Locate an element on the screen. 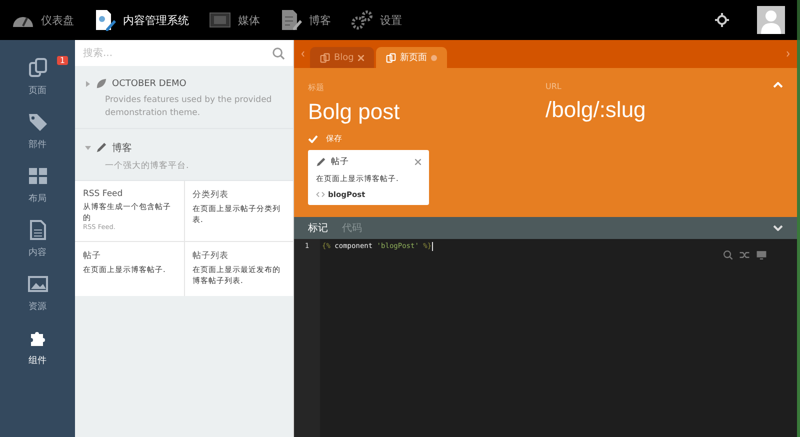  chevron-right-icon is located at coordinates (788, 54).